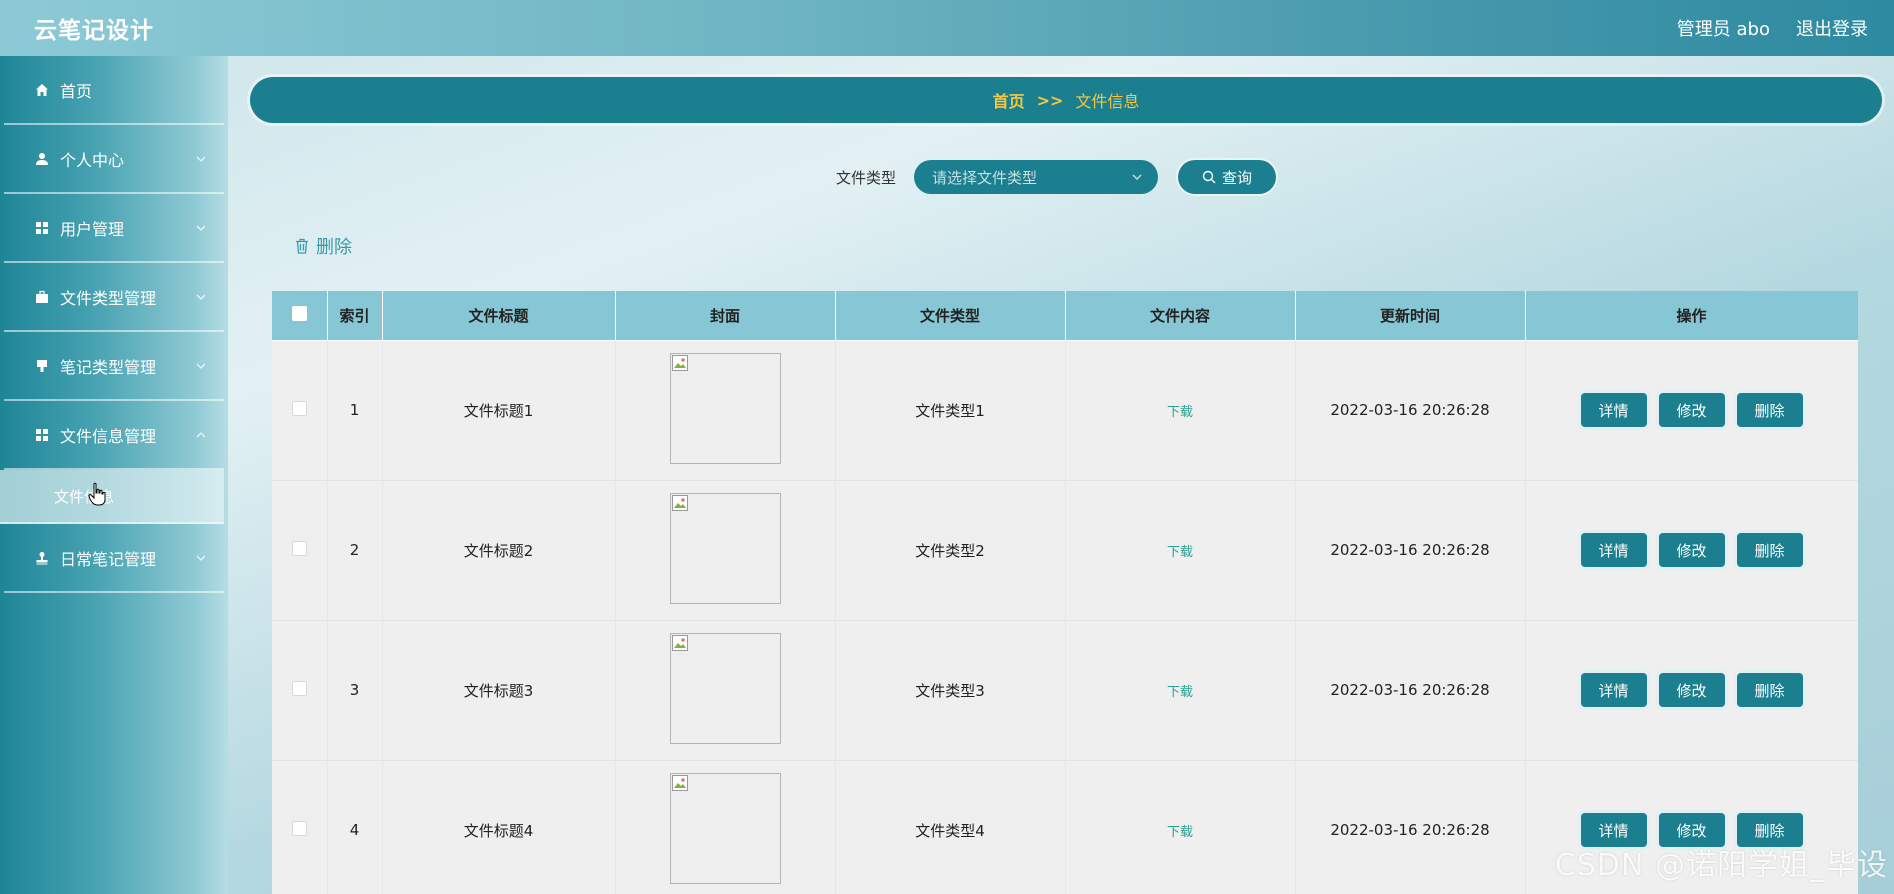  What do you see at coordinates (42, 558) in the screenshot?
I see `stamp-icon` at bounding box center [42, 558].